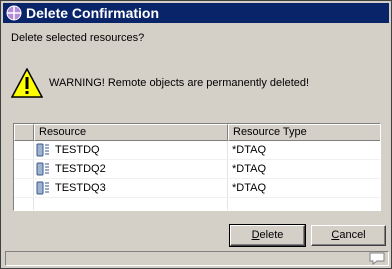  I want to click on speech-bubble-icon, so click(377, 258).